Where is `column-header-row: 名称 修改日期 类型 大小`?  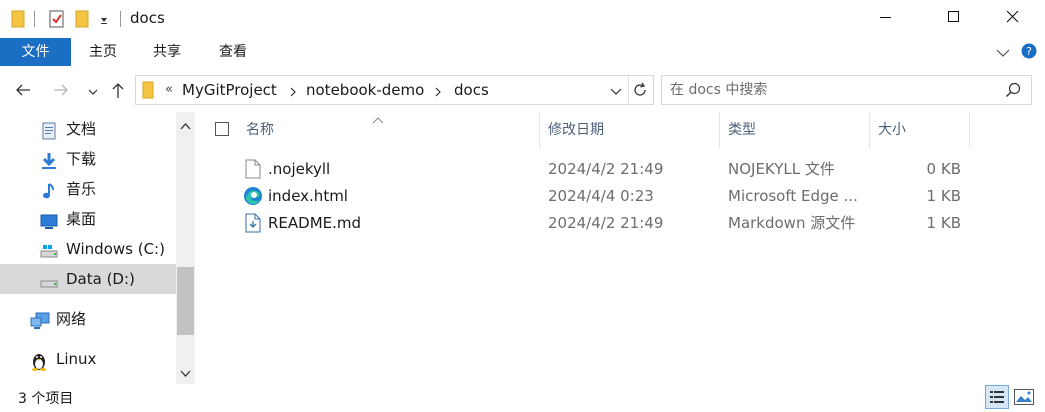
column-header-row: 名称 修改日期 类型 大小 is located at coordinates (590, 130).